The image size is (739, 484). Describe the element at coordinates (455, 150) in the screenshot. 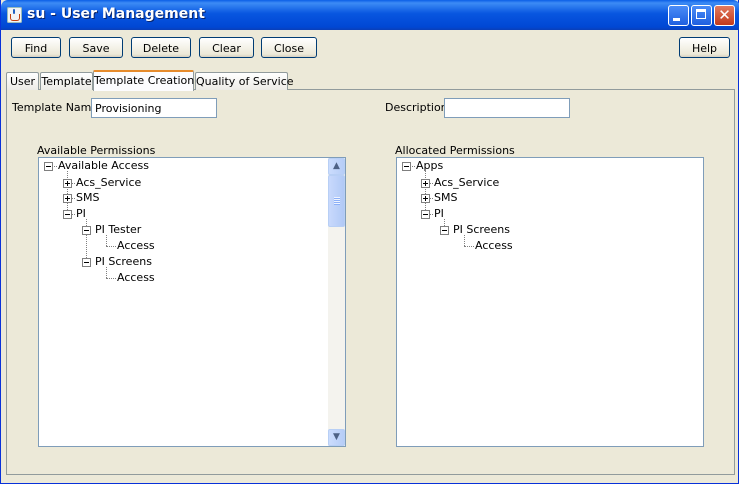

I see `allocated-permissions-label: Allocated Permissions` at that location.